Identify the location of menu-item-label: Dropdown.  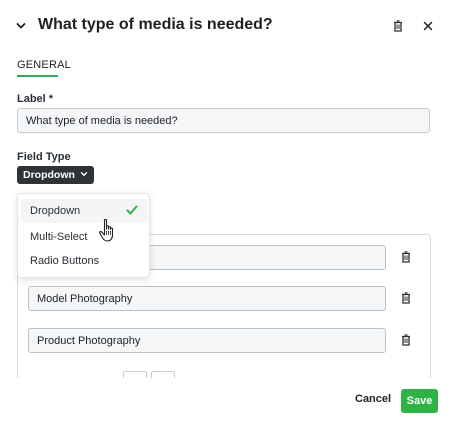
(55, 211).